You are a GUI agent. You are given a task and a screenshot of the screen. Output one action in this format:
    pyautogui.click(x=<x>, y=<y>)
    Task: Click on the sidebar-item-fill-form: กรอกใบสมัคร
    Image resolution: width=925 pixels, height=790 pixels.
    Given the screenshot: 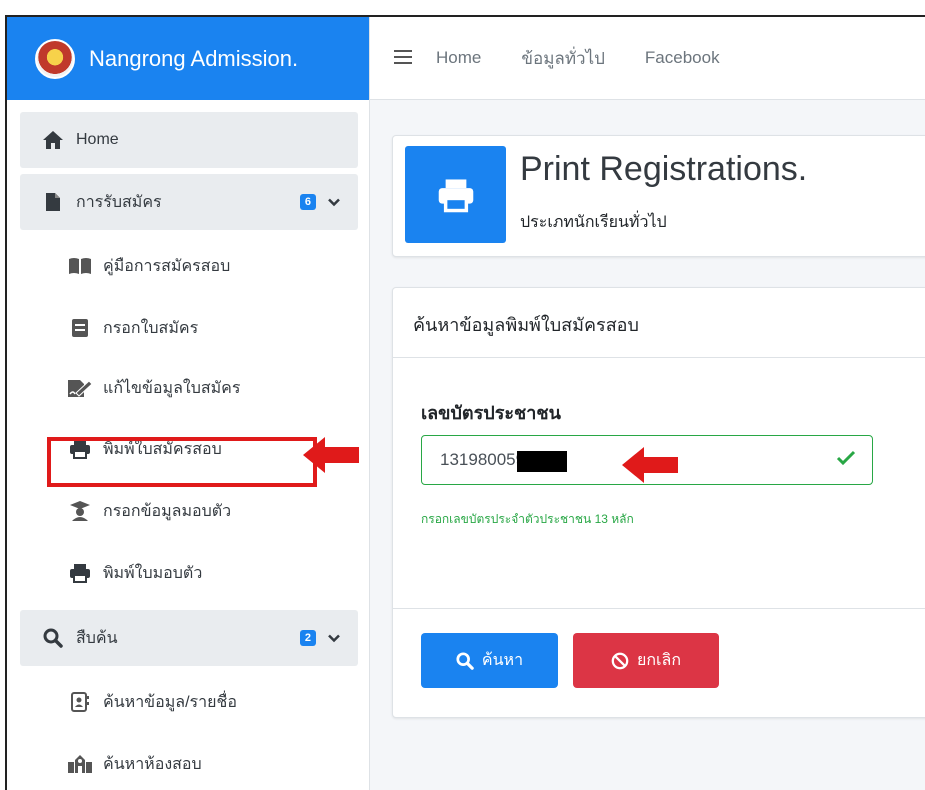 What is the action you would take?
    pyautogui.click(x=189, y=328)
    